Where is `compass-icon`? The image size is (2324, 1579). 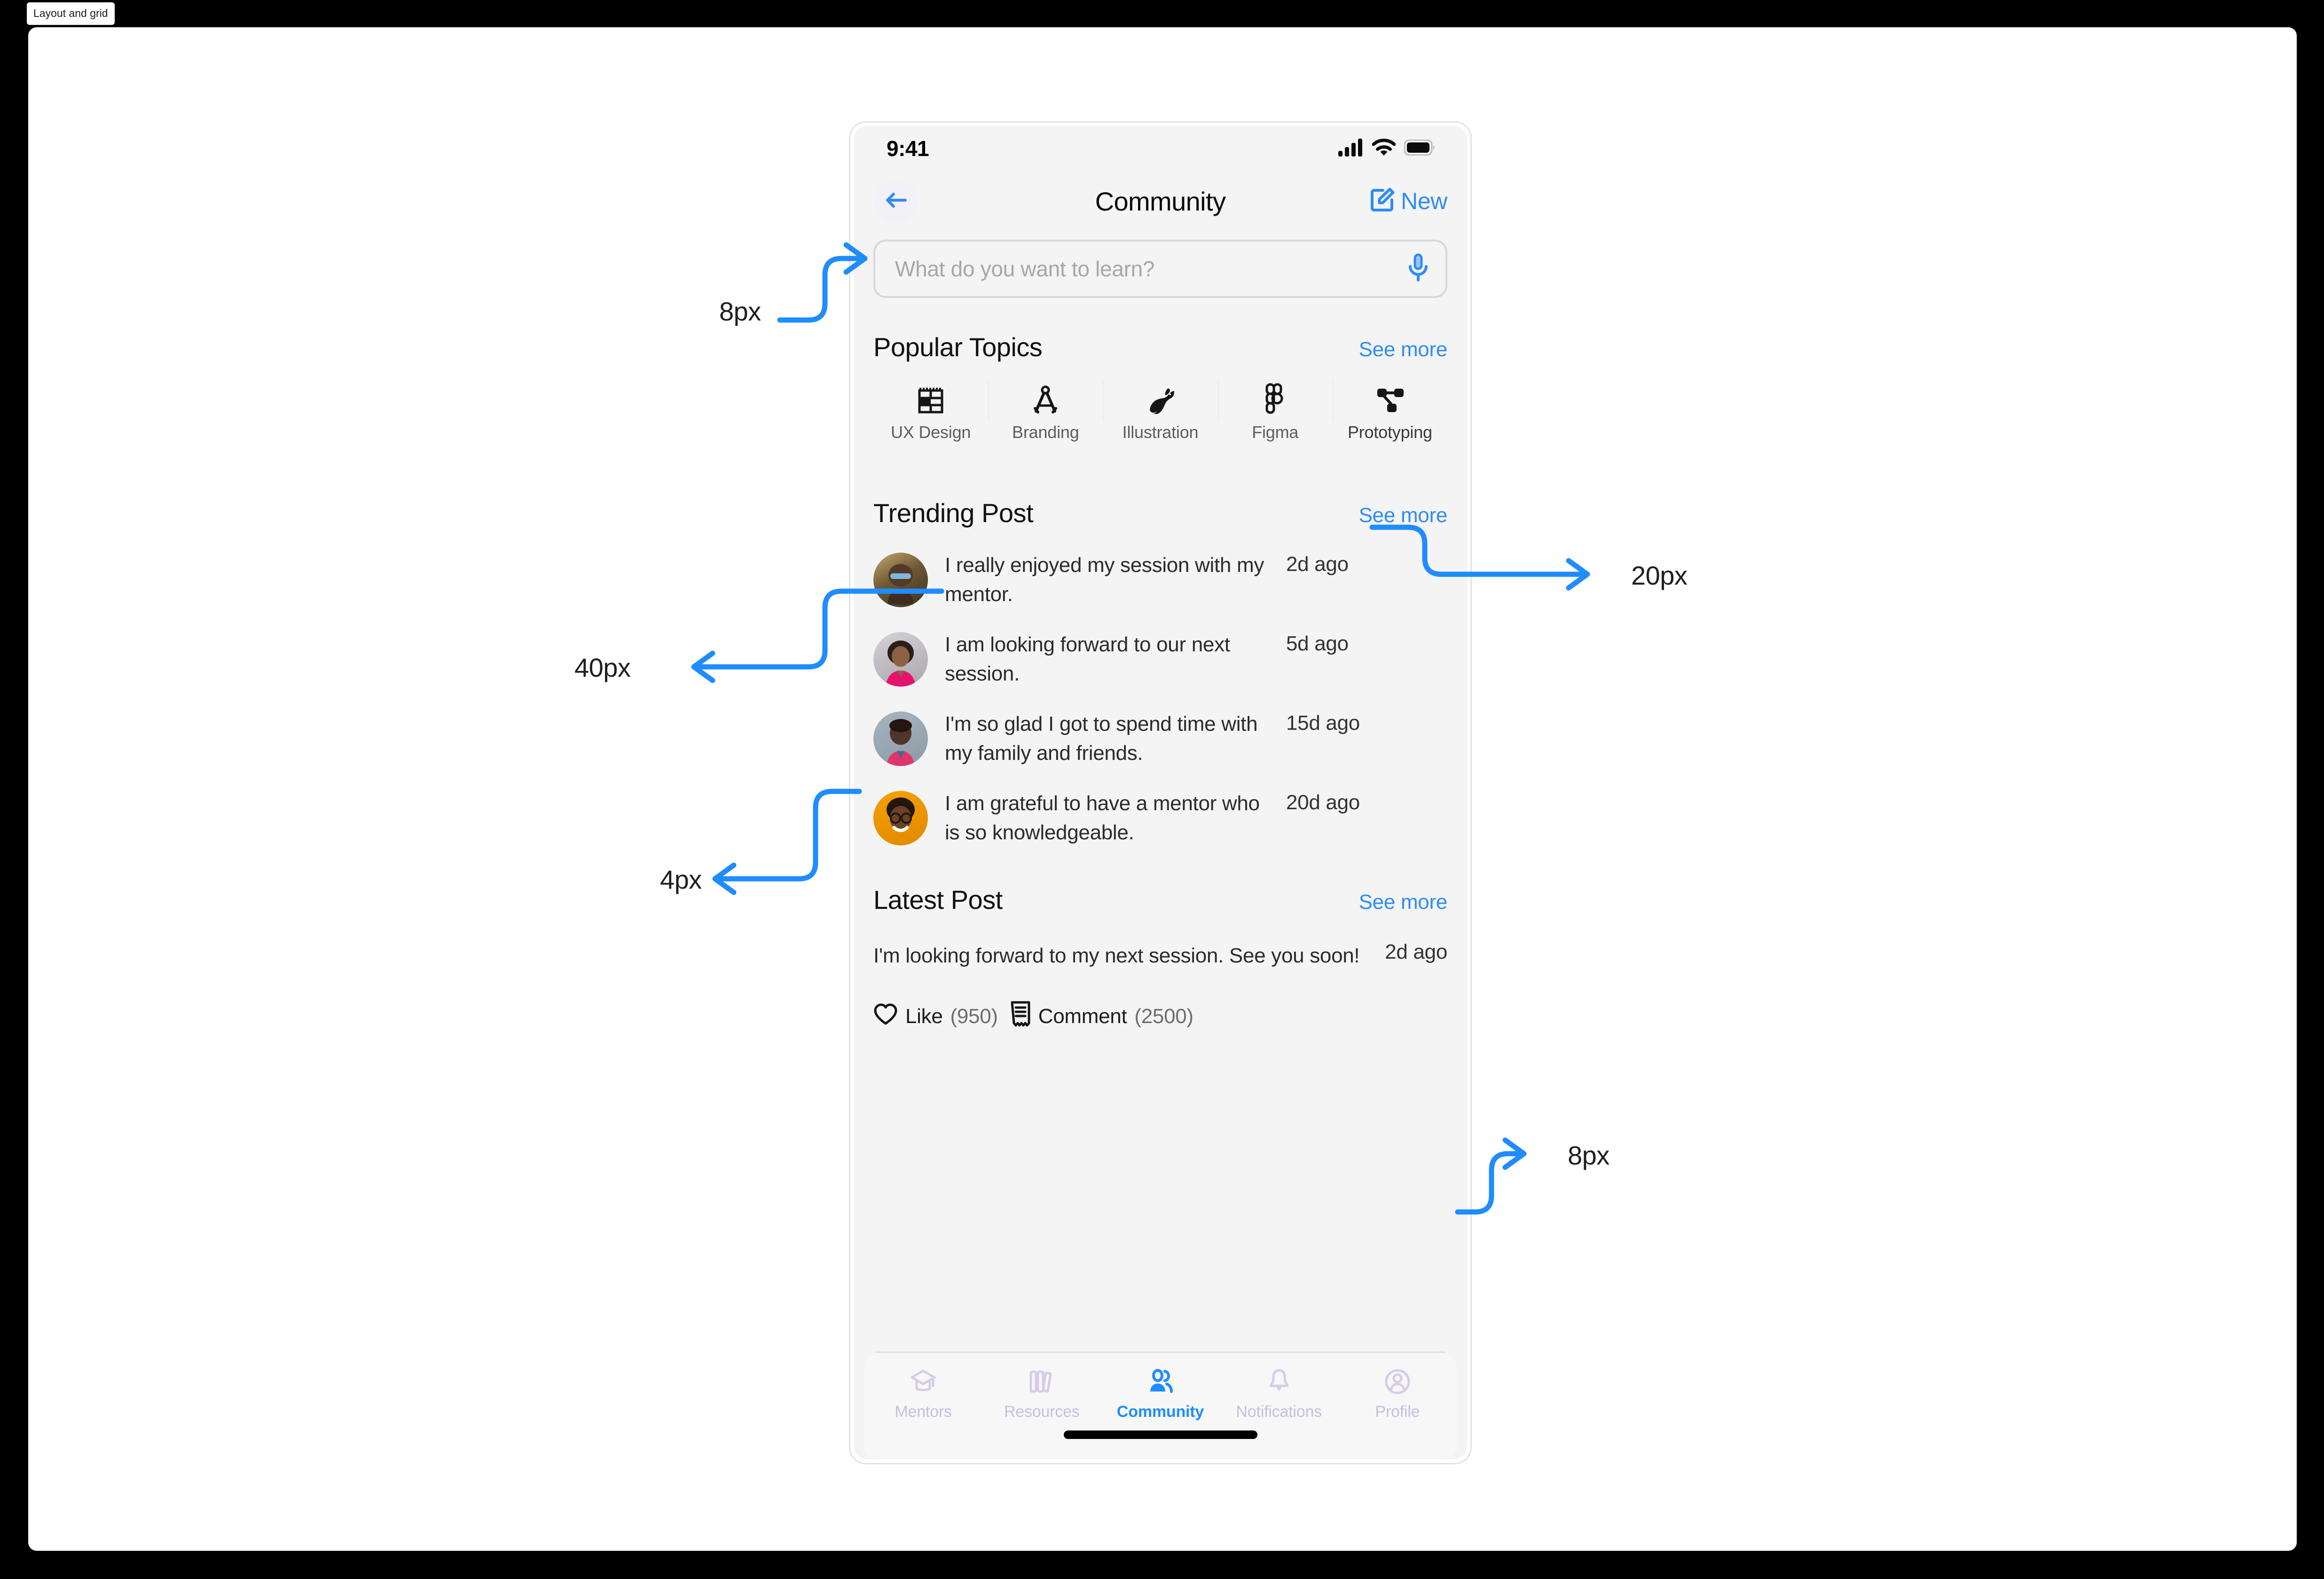
compass-icon is located at coordinates (1045, 395).